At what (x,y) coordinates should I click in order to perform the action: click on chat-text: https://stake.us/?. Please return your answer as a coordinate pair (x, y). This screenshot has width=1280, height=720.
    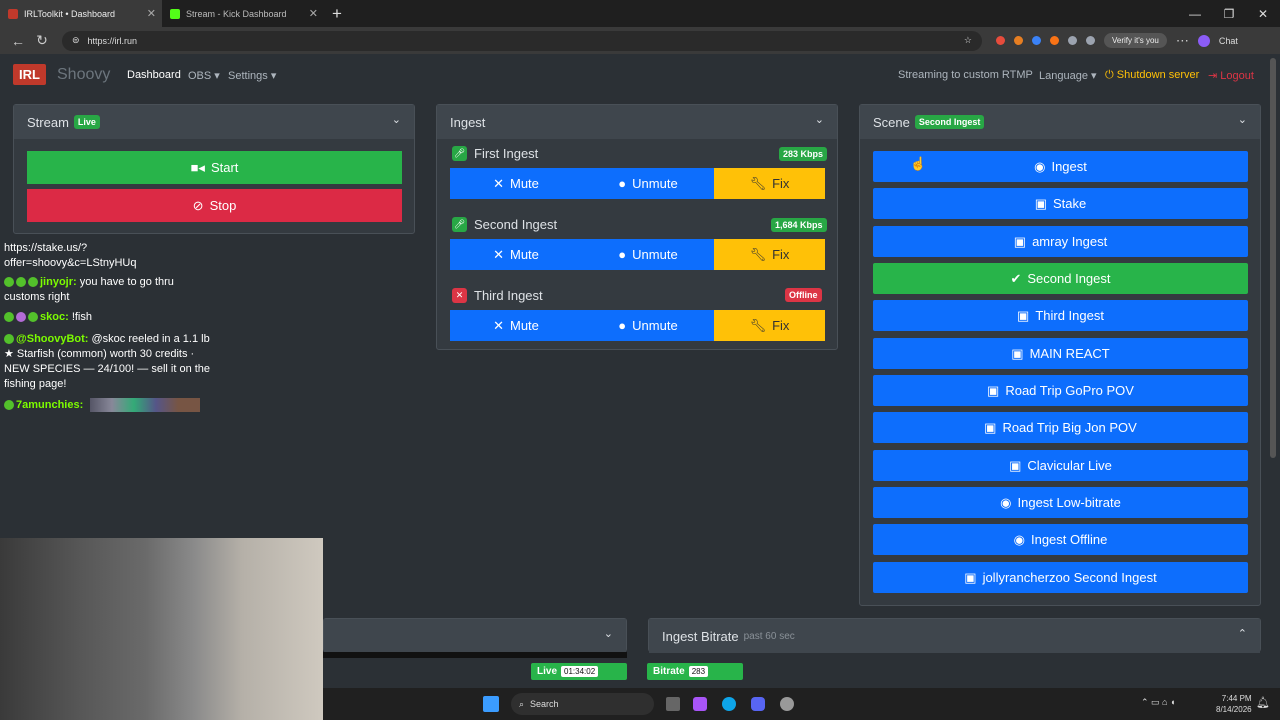
    Looking at the image, I should click on (46, 248).